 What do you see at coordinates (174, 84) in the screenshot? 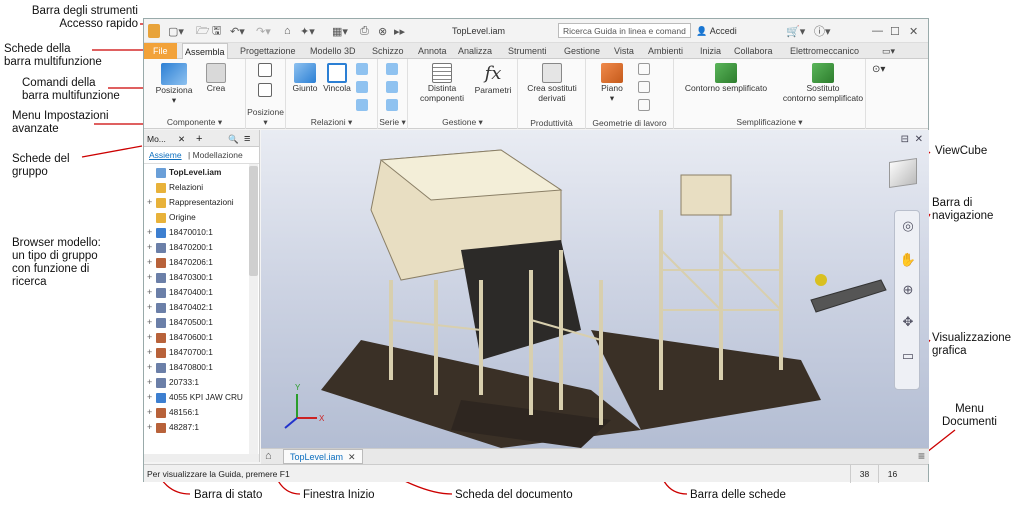
I see `posiziona-button: Posiziona ▾` at bounding box center [174, 84].